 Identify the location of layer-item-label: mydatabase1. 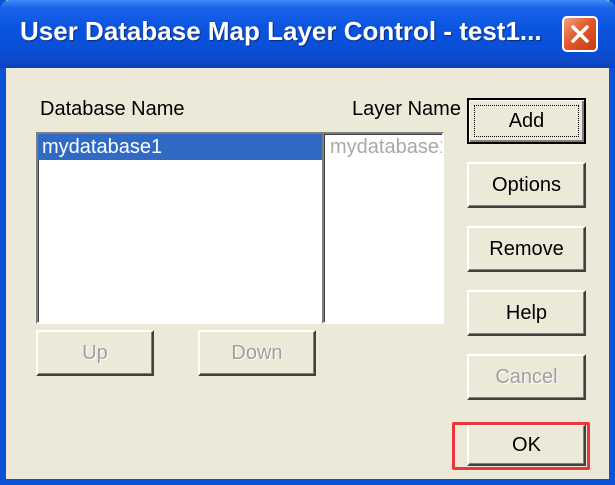
(387, 147).